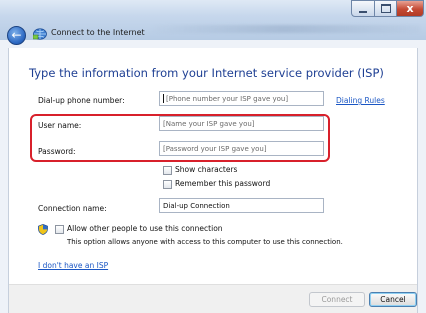 This screenshot has height=313, width=426. What do you see at coordinates (393, 299) in the screenshot?
I see `cancel-button: Cancel` at bounding box center [393, 299].